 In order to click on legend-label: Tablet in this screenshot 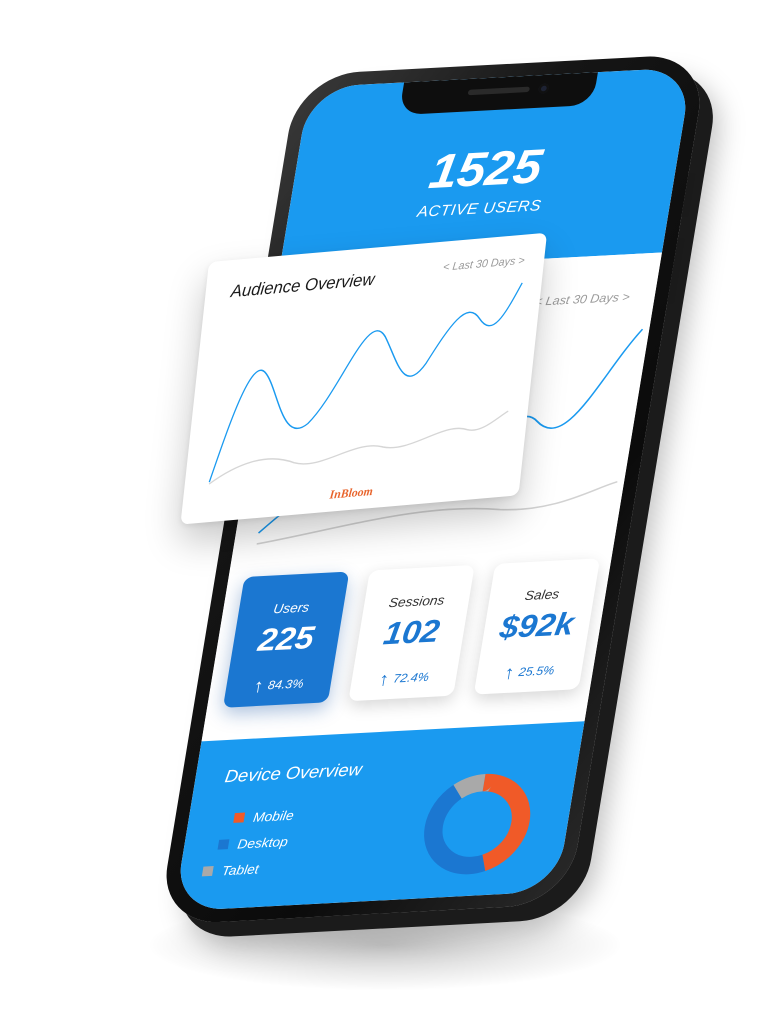, I will do `click(240, 870)`.